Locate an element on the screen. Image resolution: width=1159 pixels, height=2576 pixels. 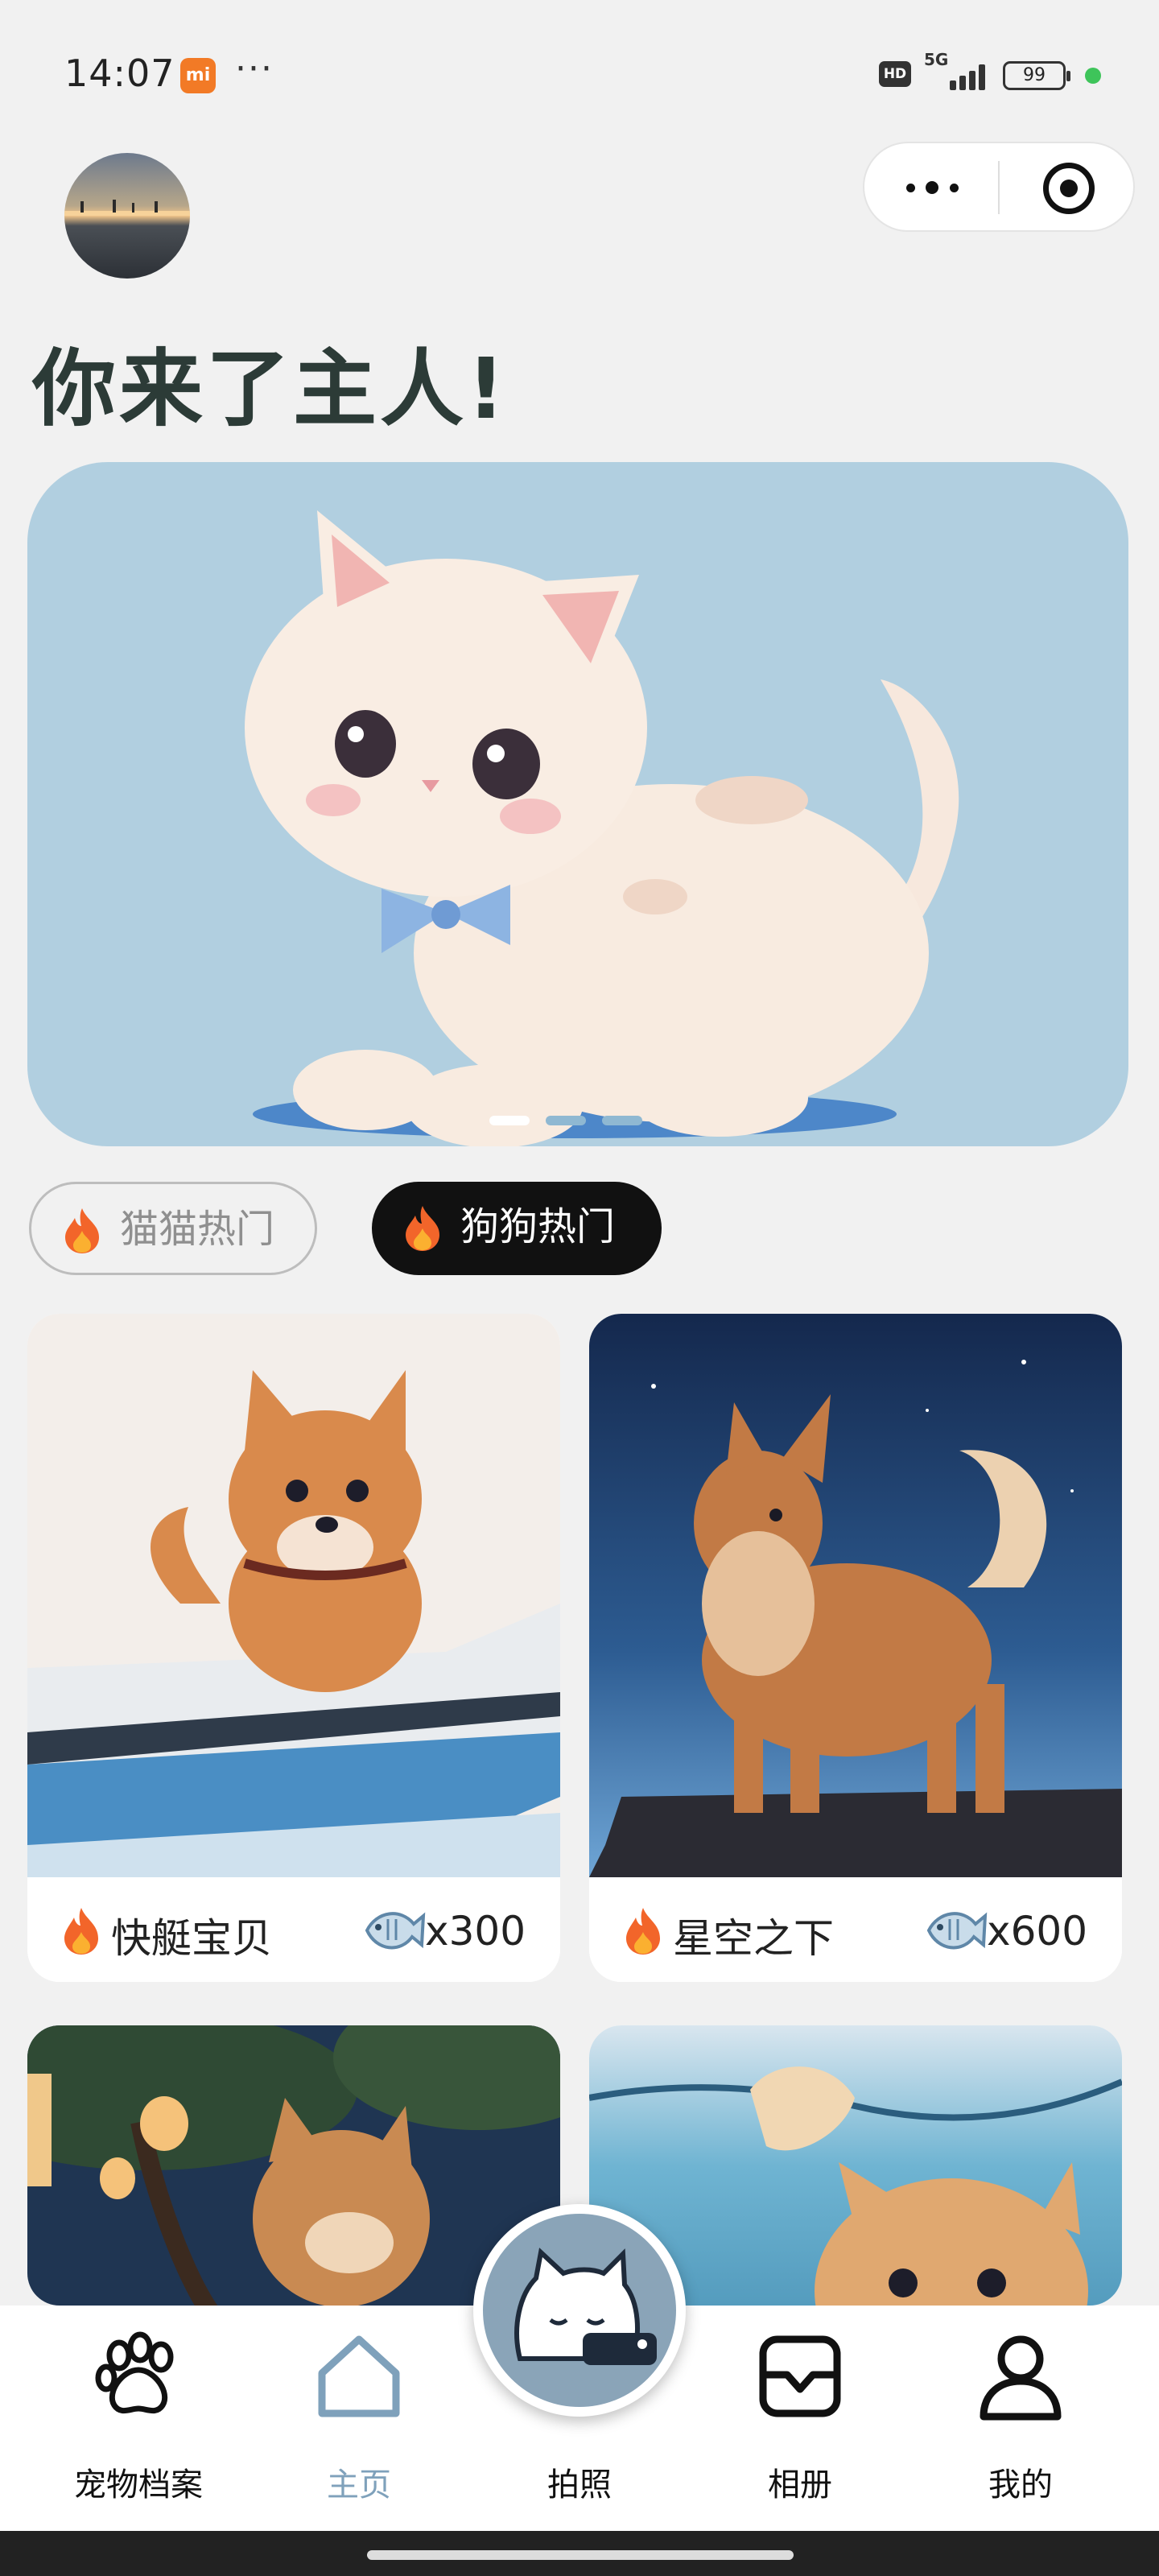
paw-icon is located at coordinates (134, 2372).